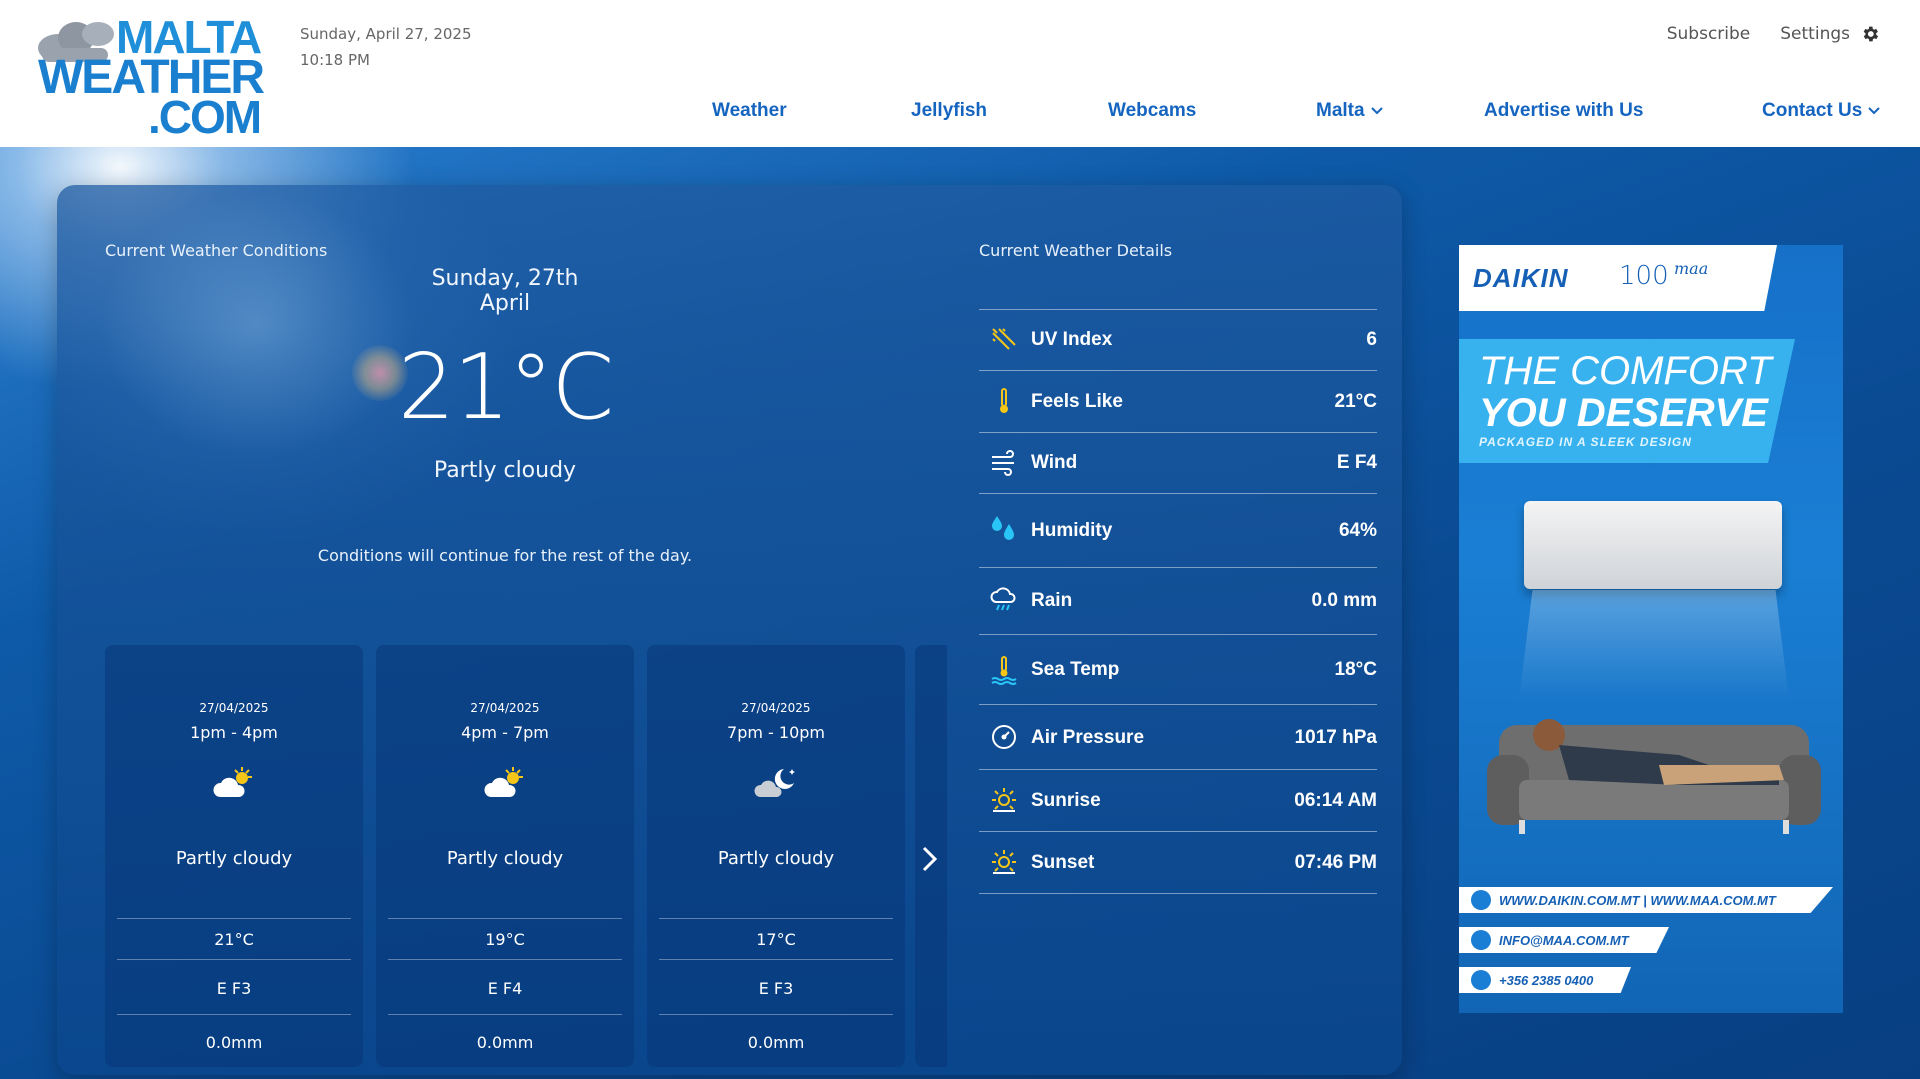 This screenshot has width=1920, height=1079. What do you see at coordinates (505, 732) in the screenshot?
I see `forecast-time: 4pm - 7pm` at bounding box center [505, 732].